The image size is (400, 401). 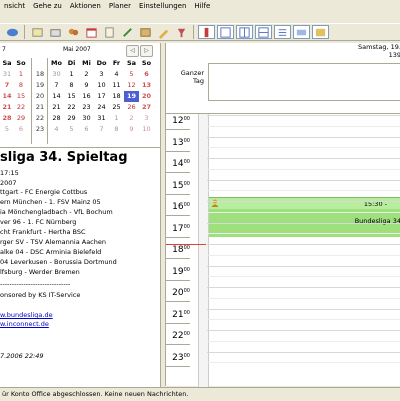 What do you see at coordinates (40, 85) in the screenshot?
I see `week-number: 19` at bounding box center [40, 85].